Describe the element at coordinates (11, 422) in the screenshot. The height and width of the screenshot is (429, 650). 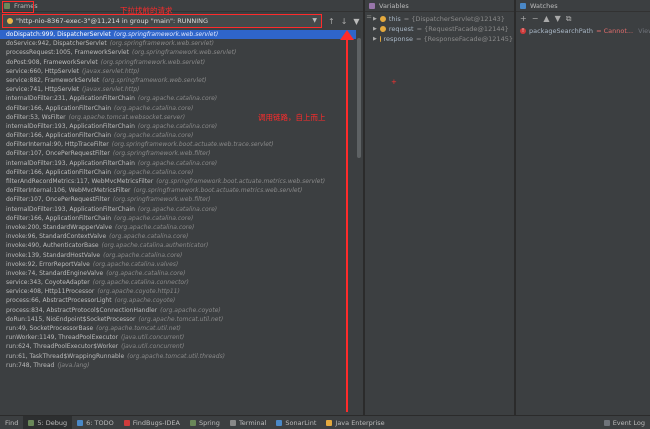
I see `bottom-tab: Find` at that location.